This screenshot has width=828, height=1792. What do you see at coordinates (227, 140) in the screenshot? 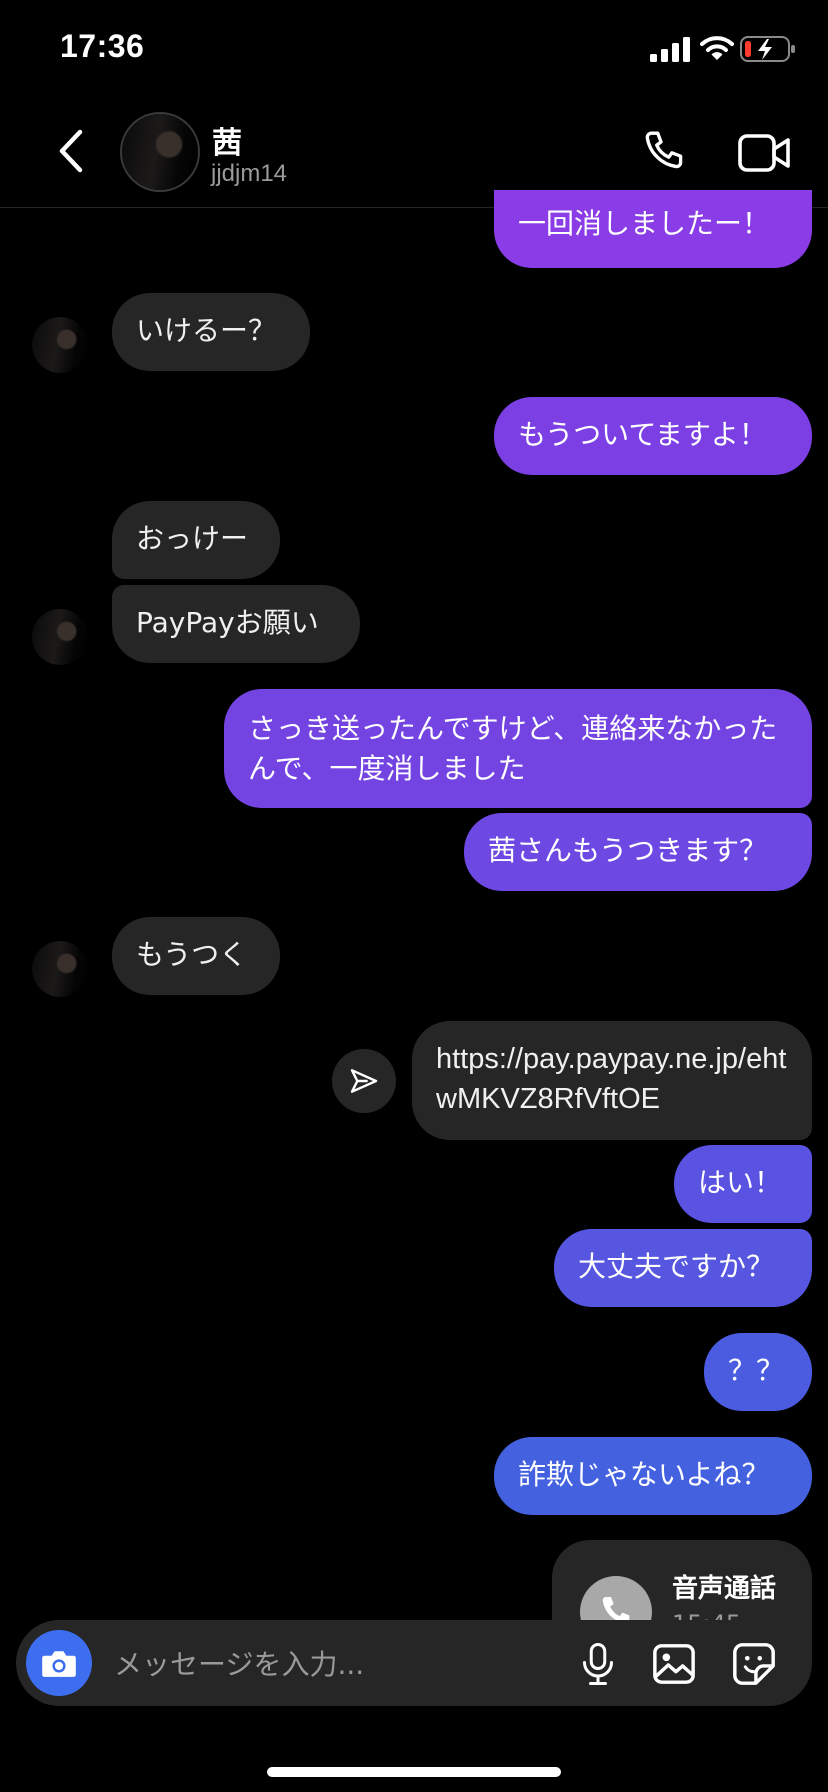
I see `contact-name: 茜` at bounding box center [227, 140].